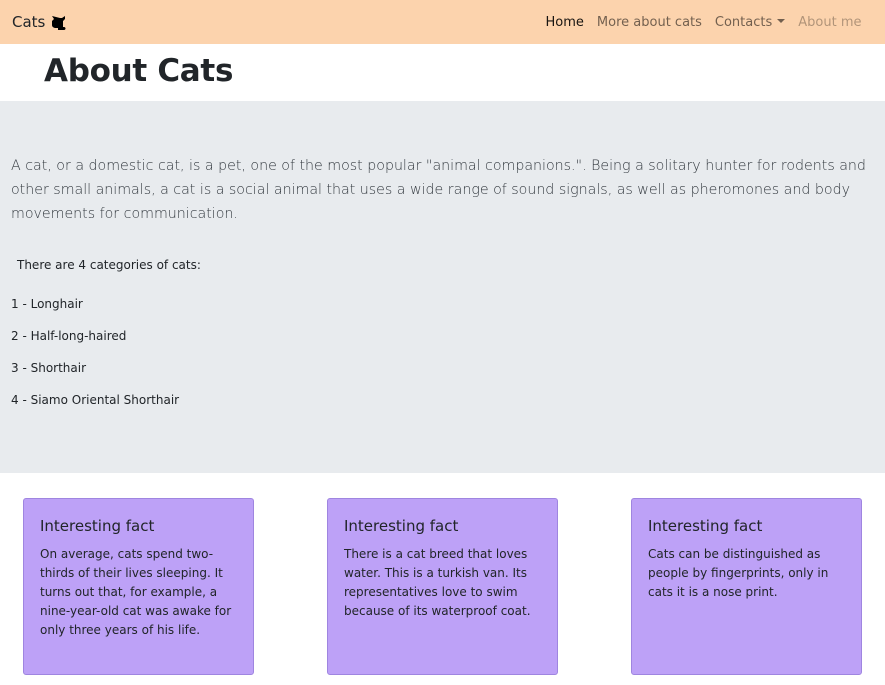 Image resolution: width=885 pixels, height=685 pixels. I want to click on nav-more-about-cats: More about cats, so click(649, 22).